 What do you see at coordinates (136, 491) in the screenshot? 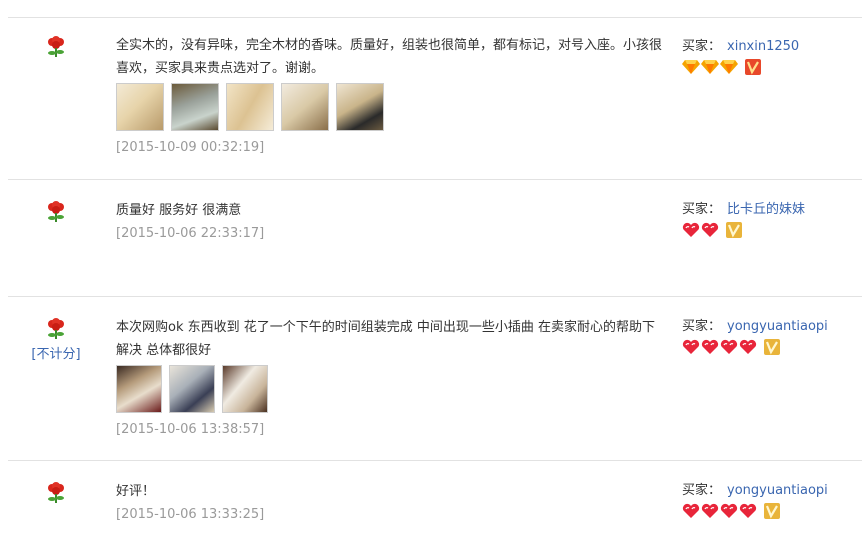
I see `review-text: 好评！` at bounding box center [136, 491].